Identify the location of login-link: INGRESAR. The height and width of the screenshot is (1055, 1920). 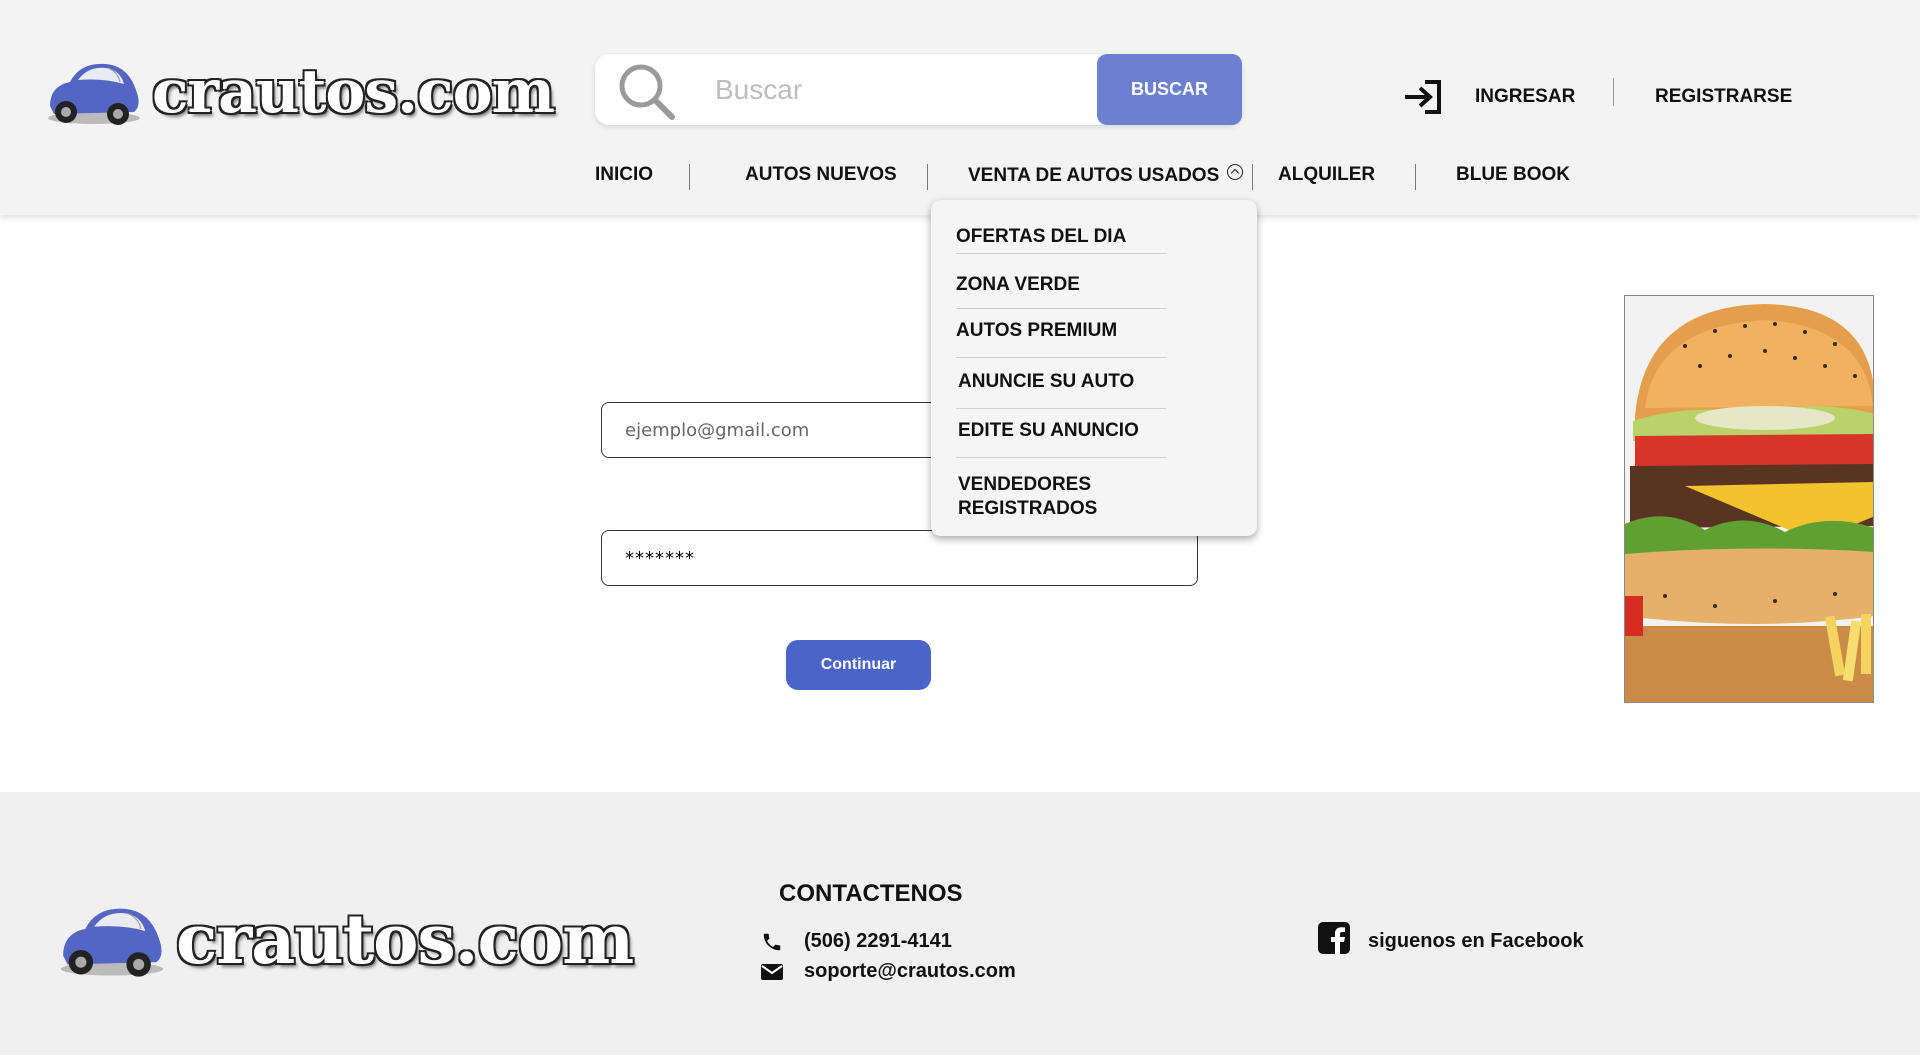
(1525, 97).